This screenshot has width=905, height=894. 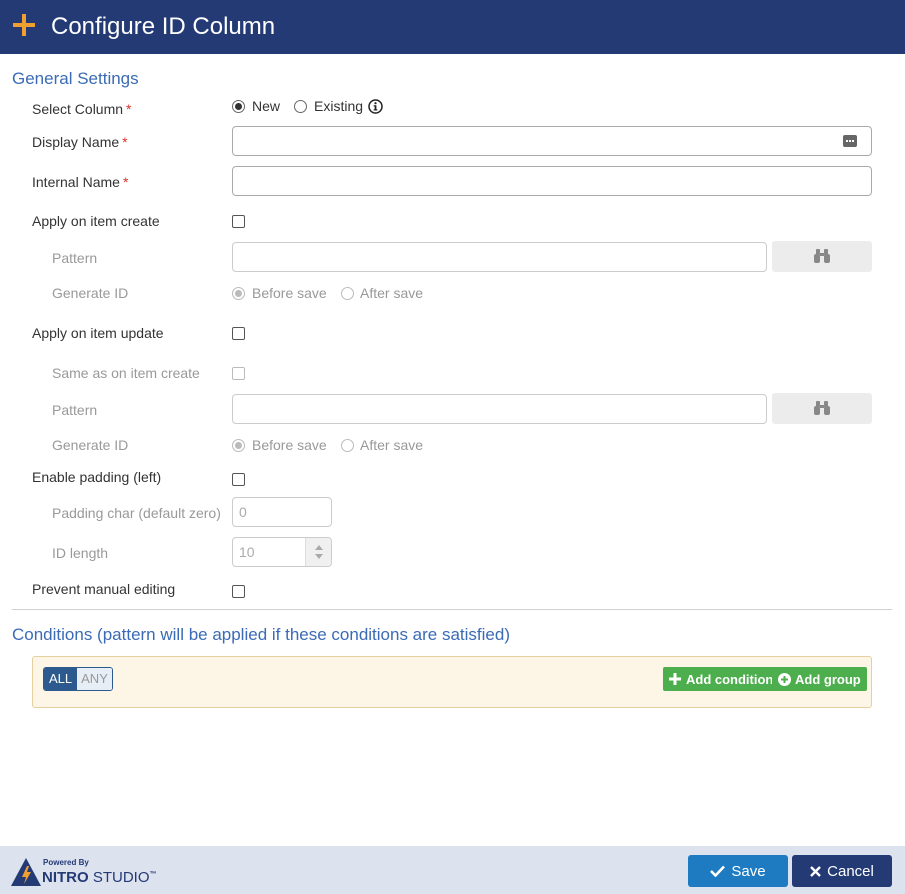 I want to click on spinner-arrows-icon, so click(x=319, y=552).